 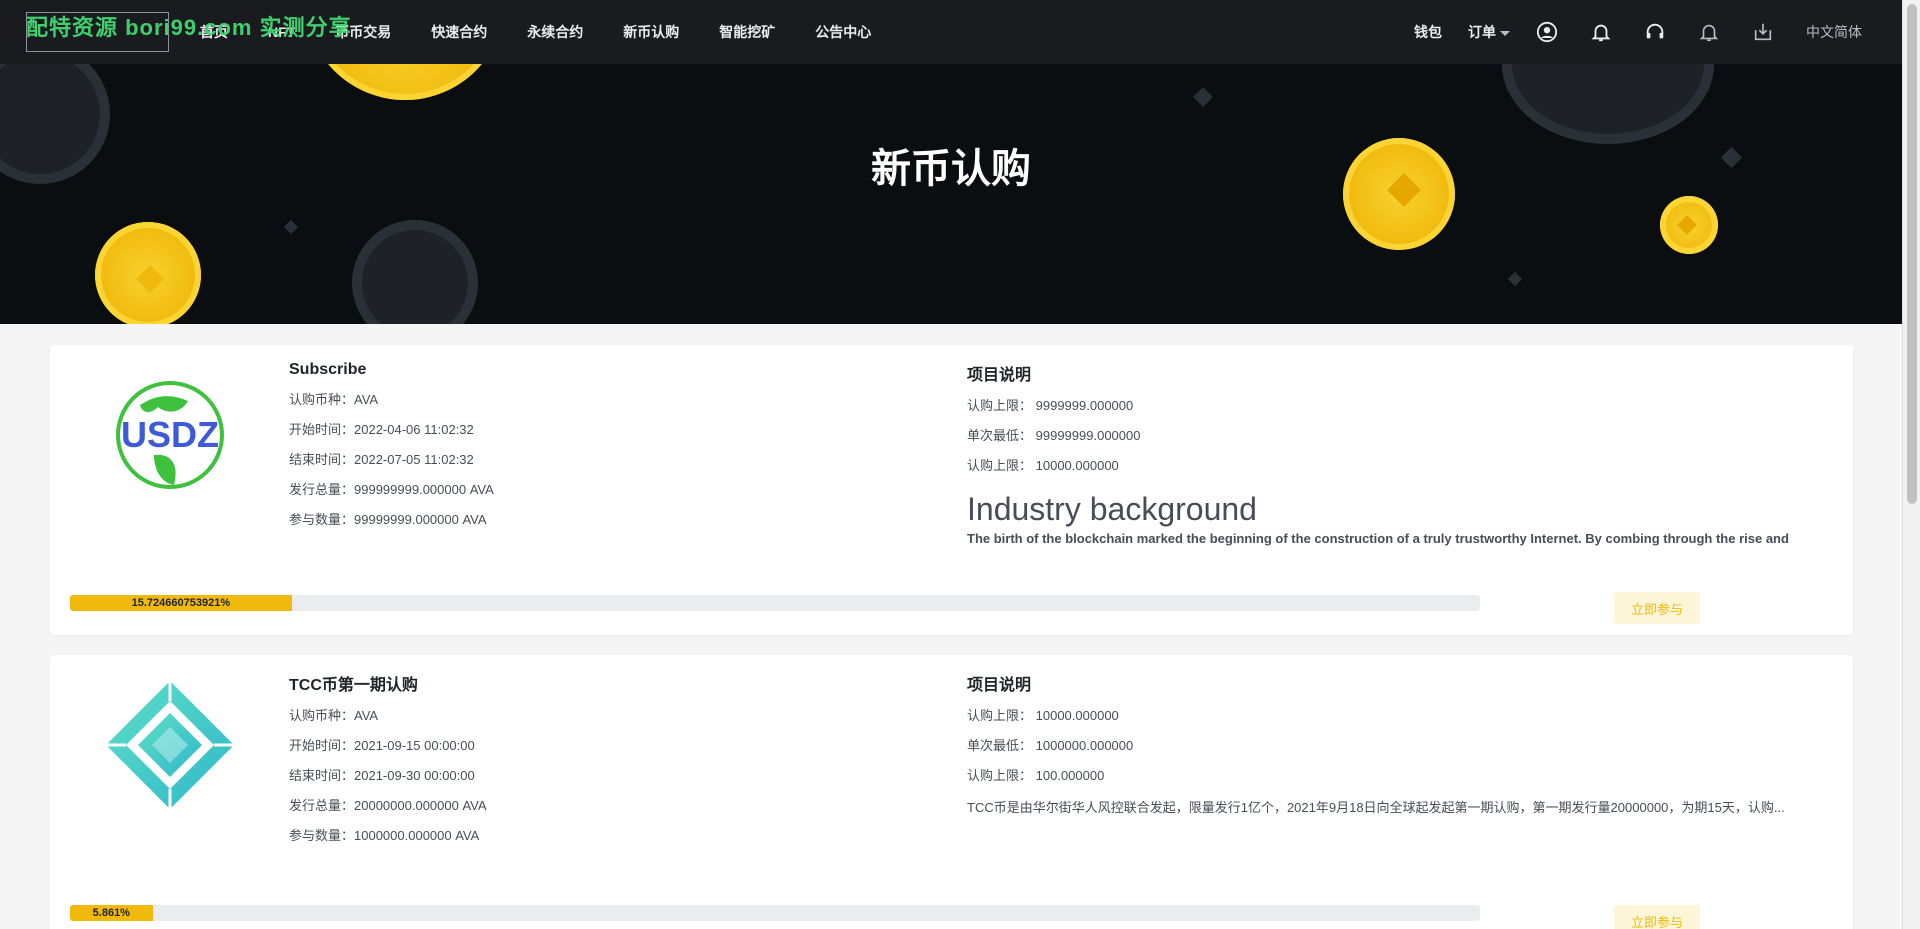 What do you see at coordinates (775, 603) in the screenshot?
I see `progress-bar: 15.724660753921%` at bounding box center [775, 603].